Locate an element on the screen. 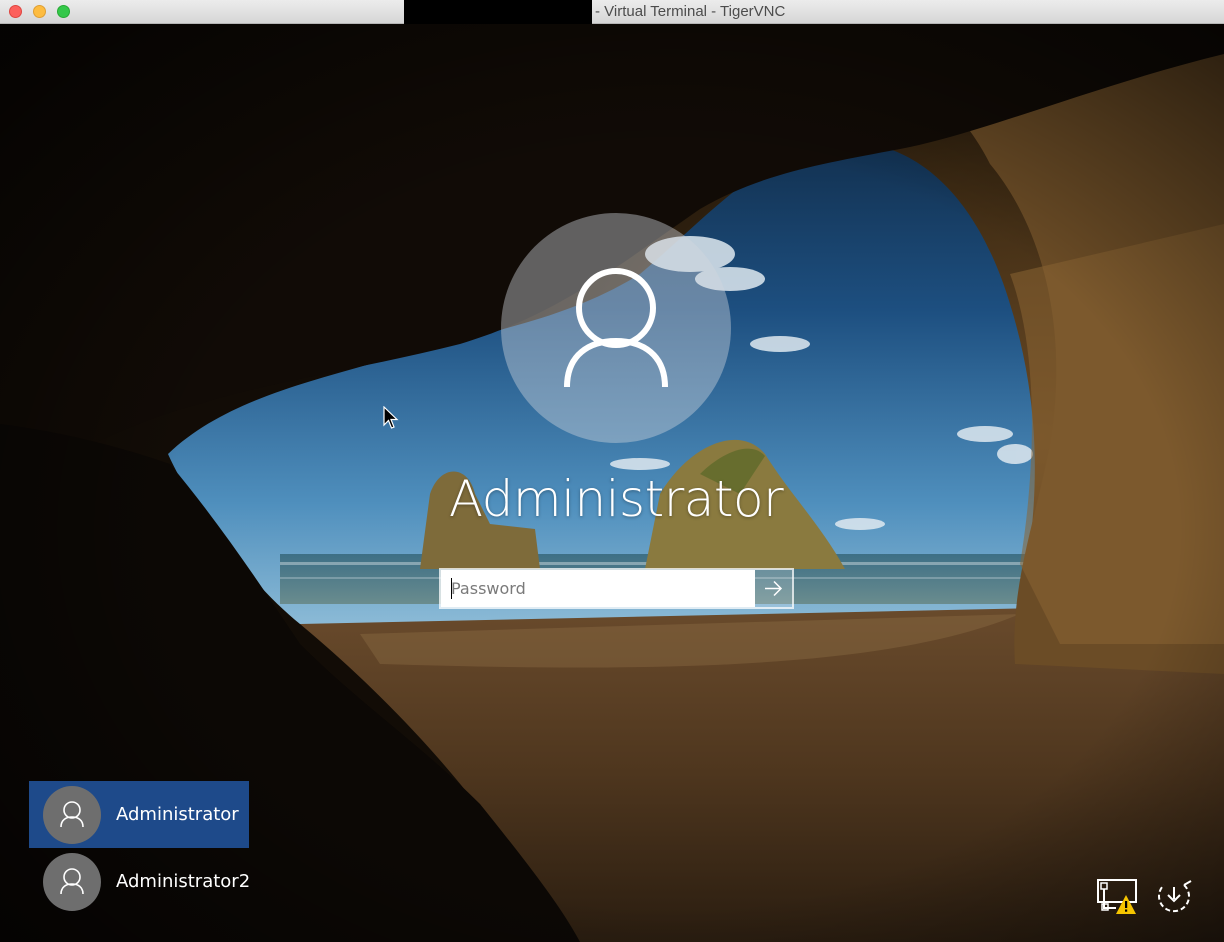  arrow-right-icon is located at coordinates (774, 588).